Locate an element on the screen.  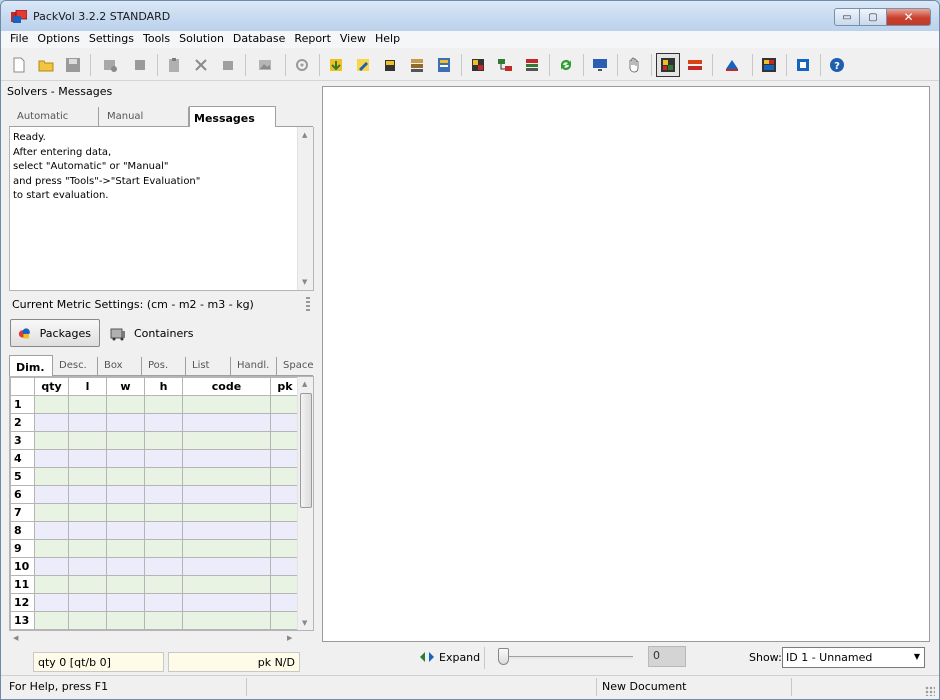
table-row: 10 is located at coordinates (155, 566).